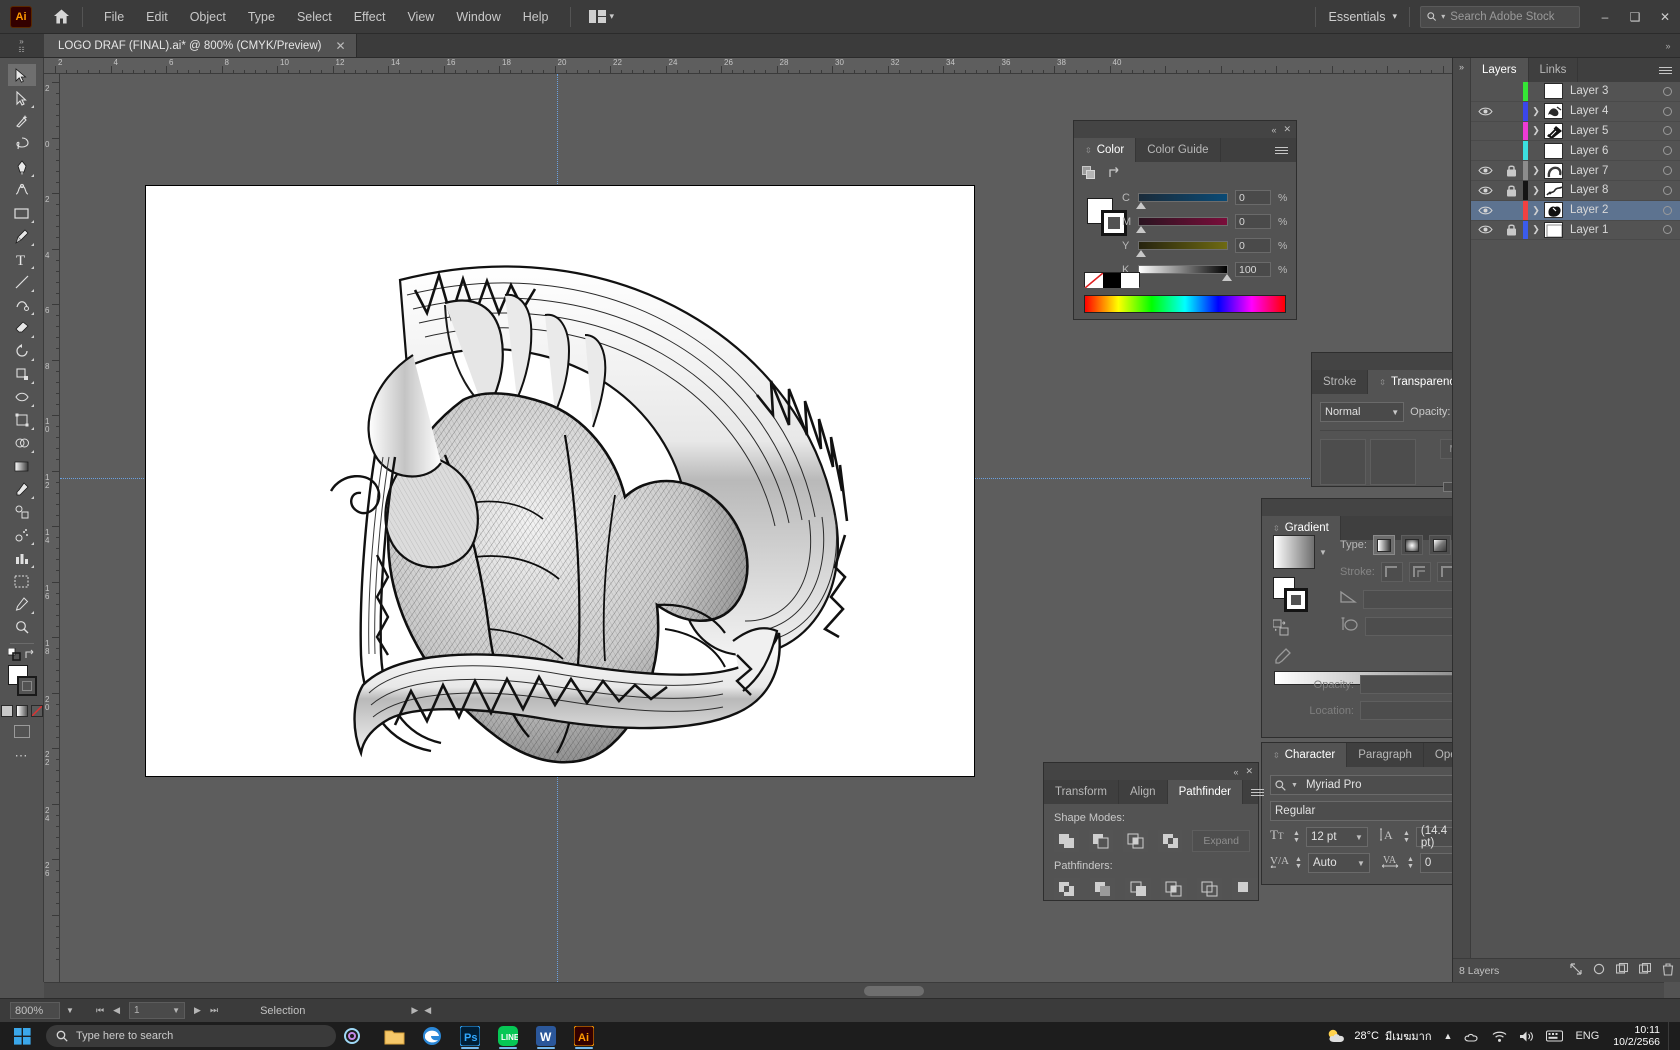  Describe the element at coordinates (1381, 1036) in the screenshot. I see `weather-widget: 28°C มีเมฆมาก` at that location.